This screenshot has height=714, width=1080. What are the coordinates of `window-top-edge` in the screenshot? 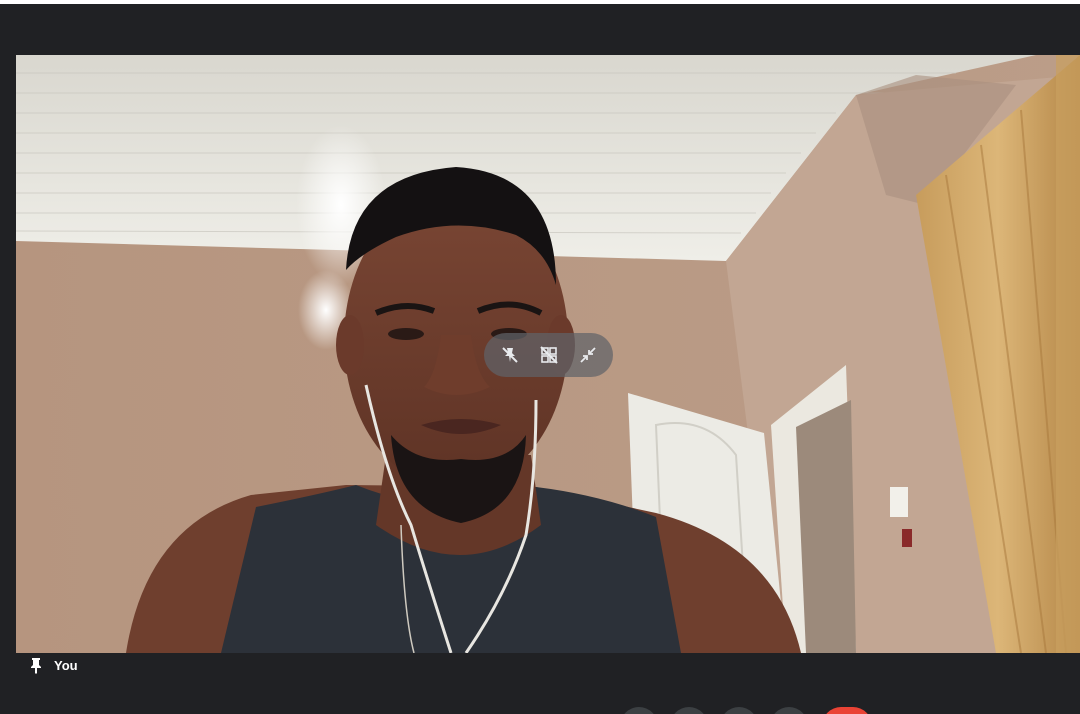 It's located at (540, 2).